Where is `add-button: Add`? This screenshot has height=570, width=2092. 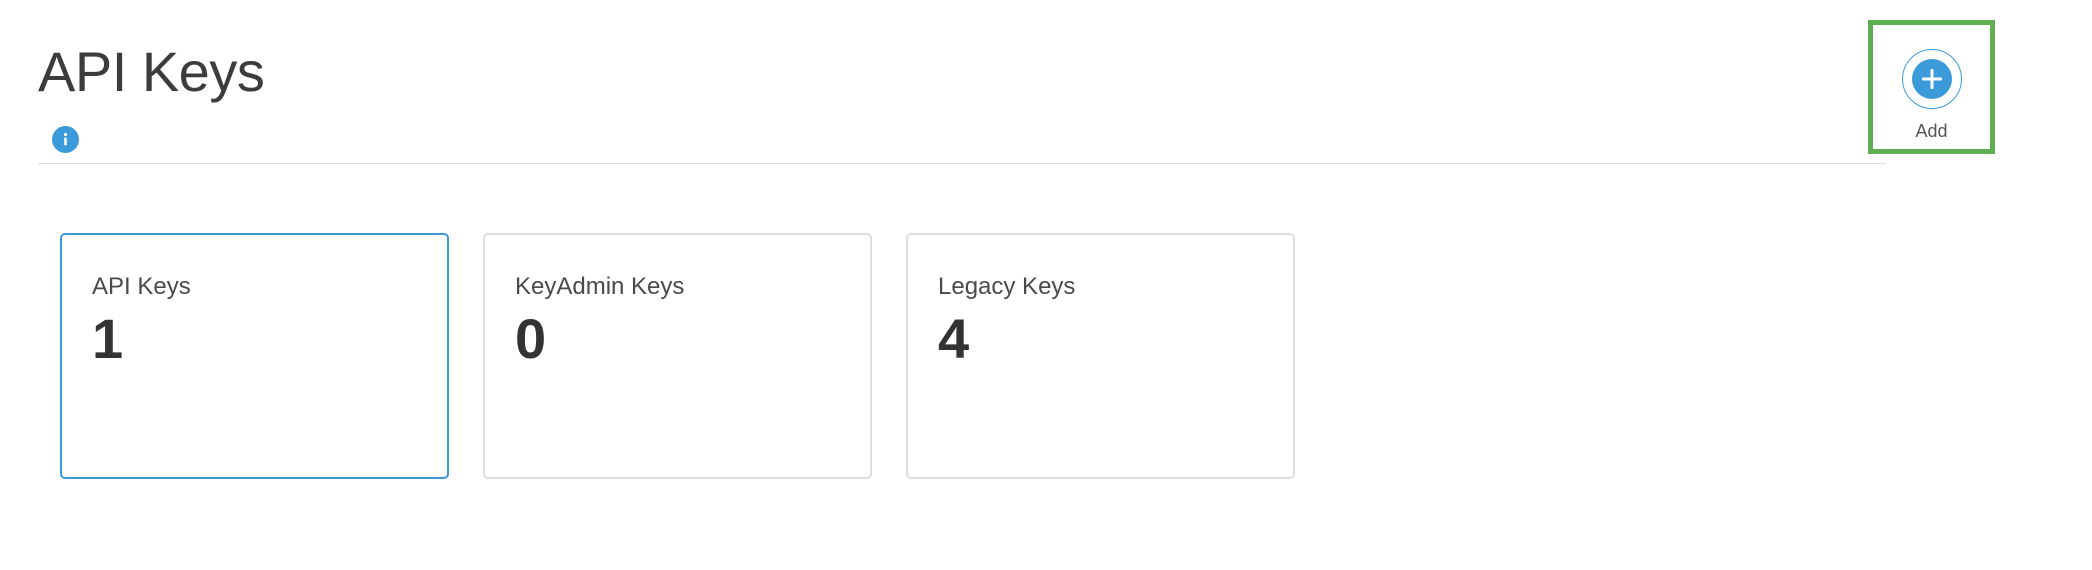
add-button: Add is located at coordinates (1931, 87).